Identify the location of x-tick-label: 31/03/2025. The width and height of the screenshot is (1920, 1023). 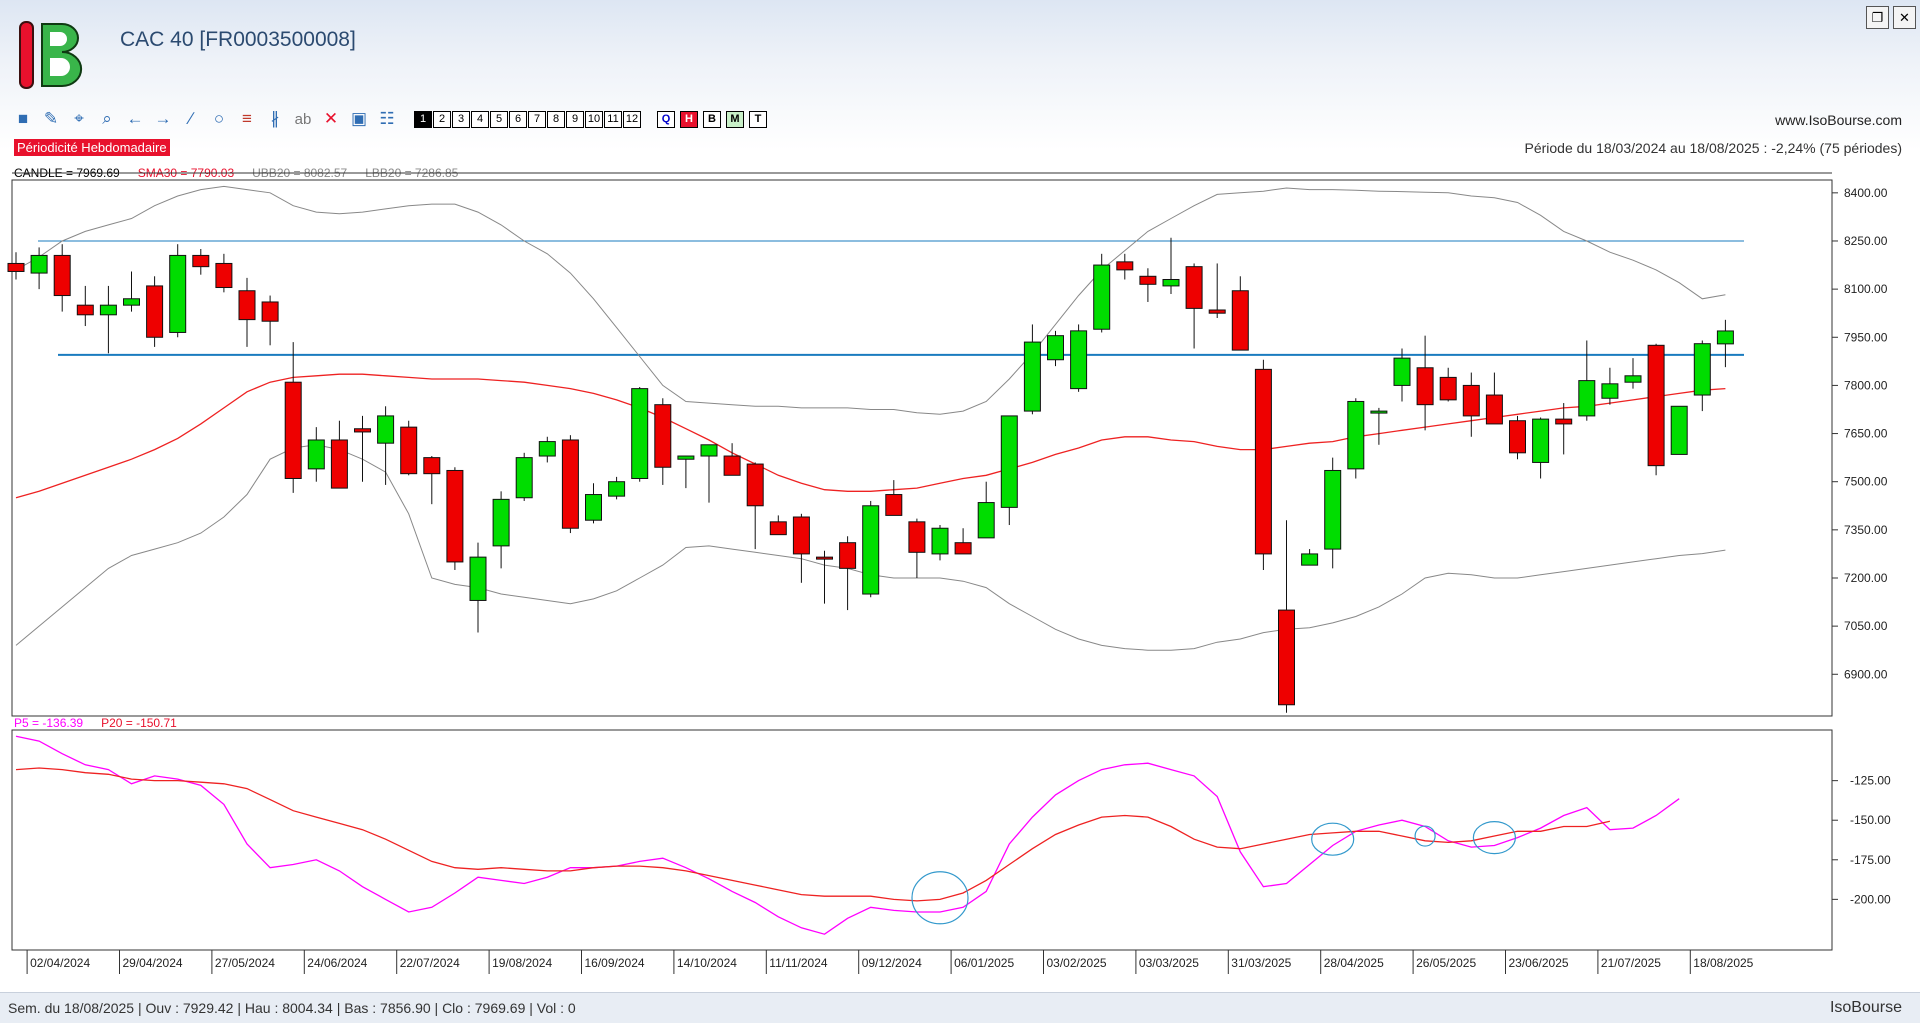
(1261, 963).